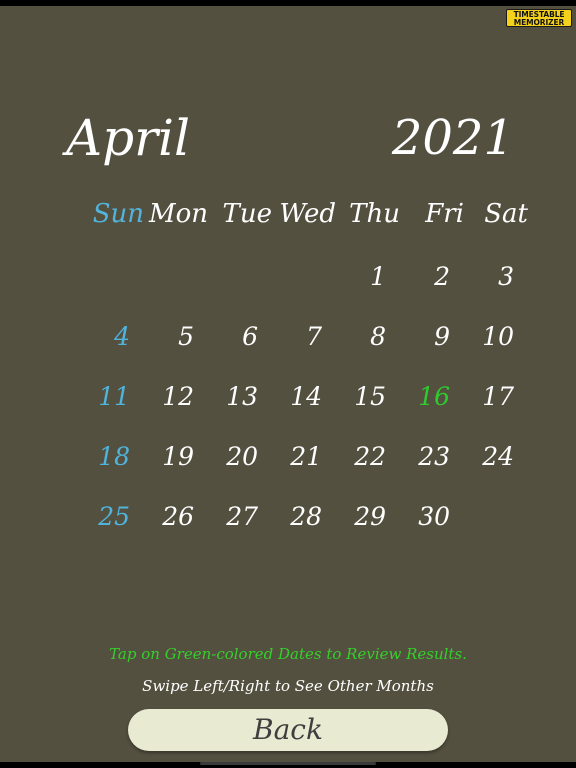 The width and height of the screenshot is (576, 768). What do you see at coordinates (498, 336) in the screenshot?
I see `date-cell: 10` at bounding box center [498, 336].